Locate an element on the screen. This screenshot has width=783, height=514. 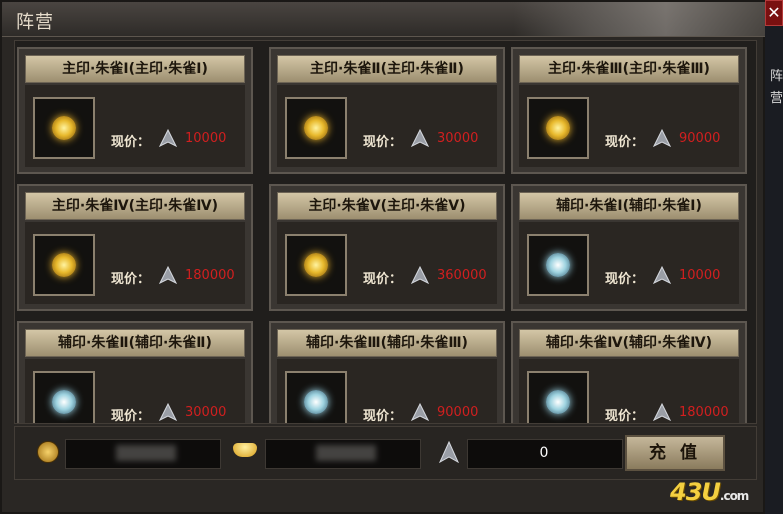
dragon-ornament-icon is located at coordinates (640, 19).